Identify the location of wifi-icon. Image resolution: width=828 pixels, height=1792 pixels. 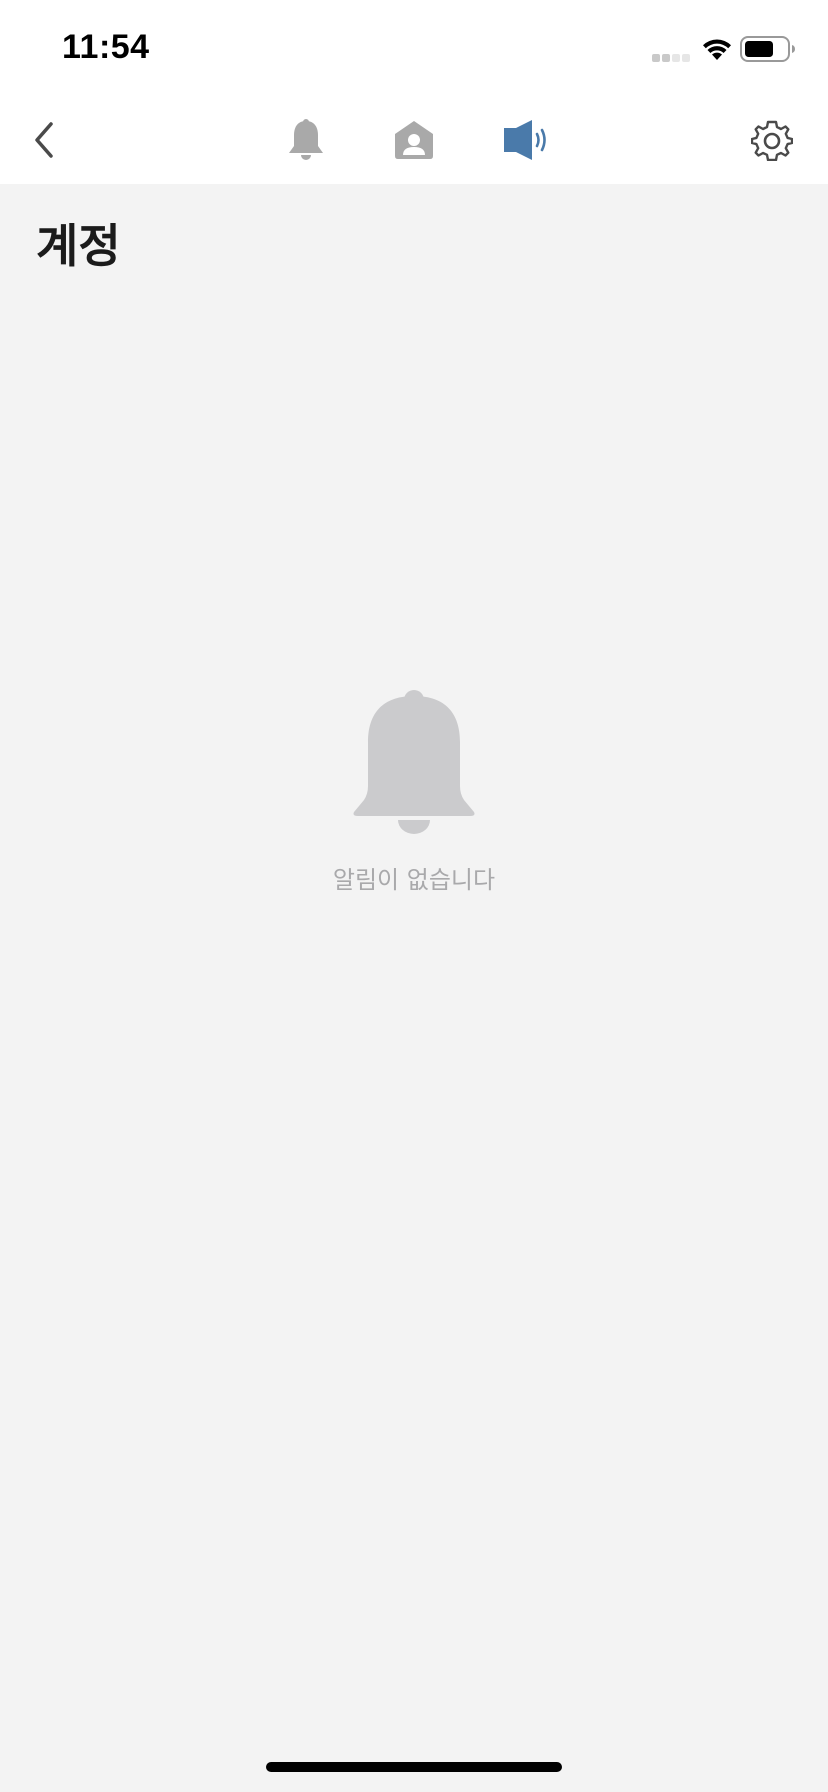
(717, 49).